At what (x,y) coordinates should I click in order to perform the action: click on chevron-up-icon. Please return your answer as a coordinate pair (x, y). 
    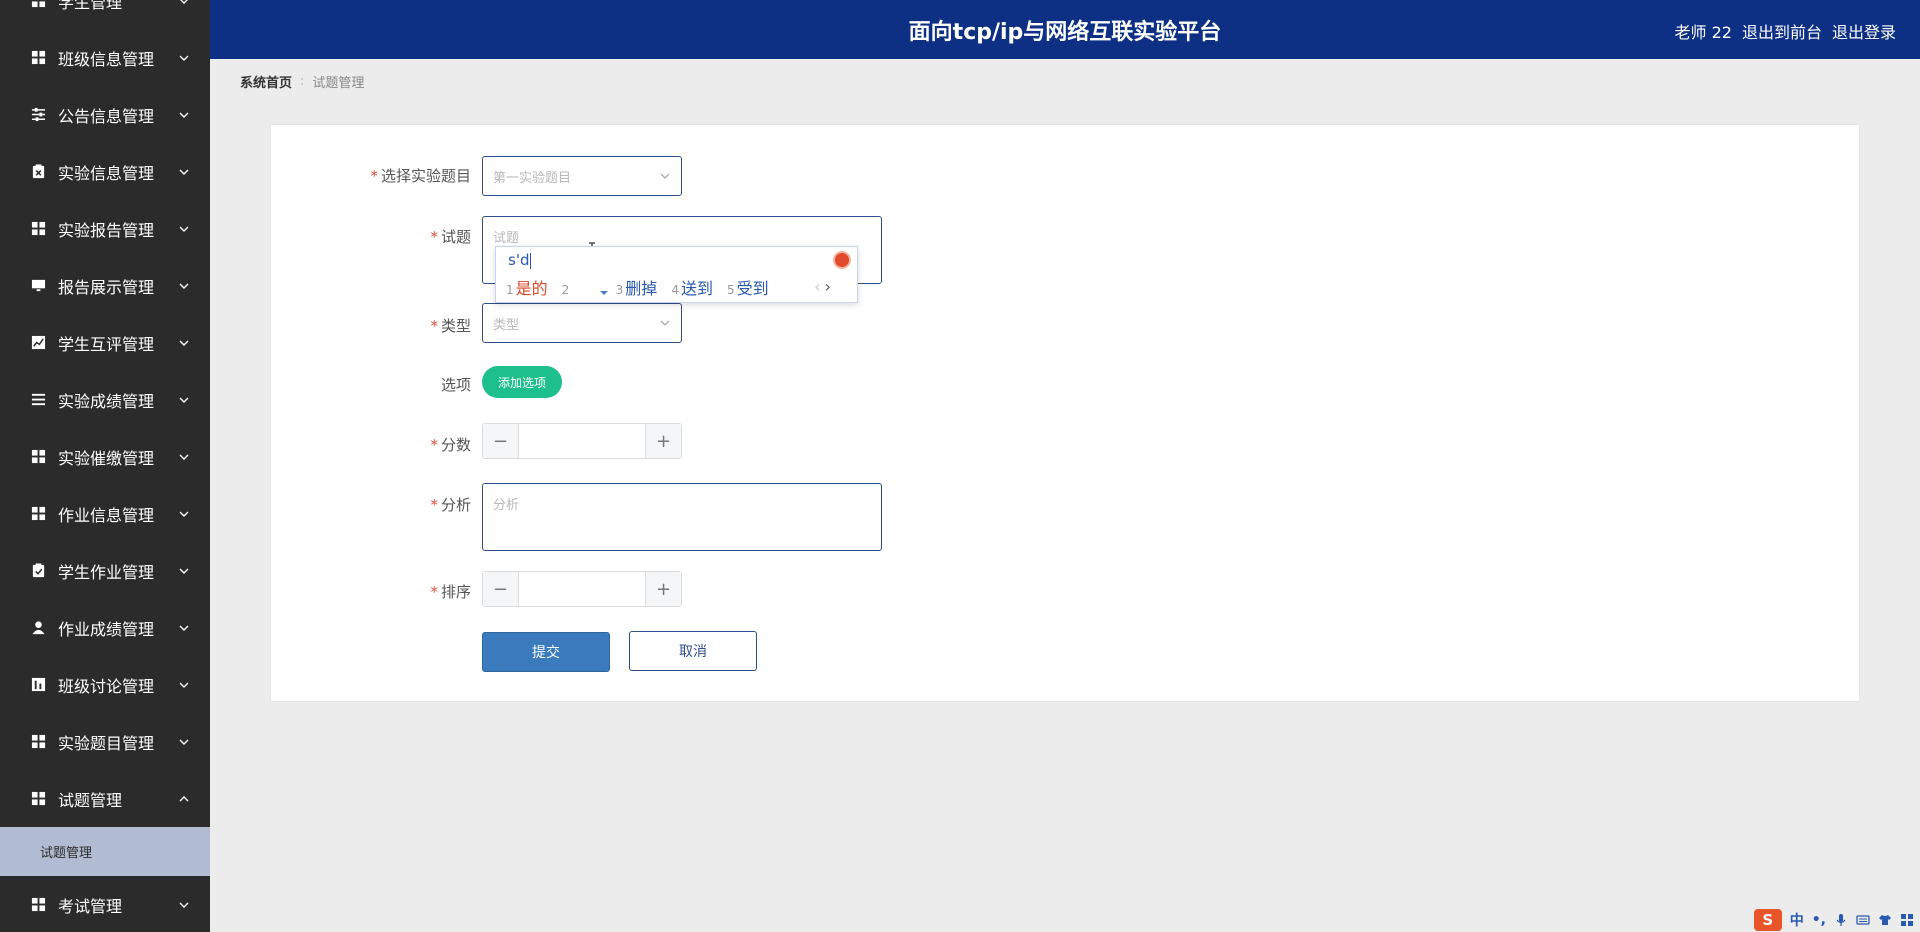
    Looking at the image, I should click on (184, 799).